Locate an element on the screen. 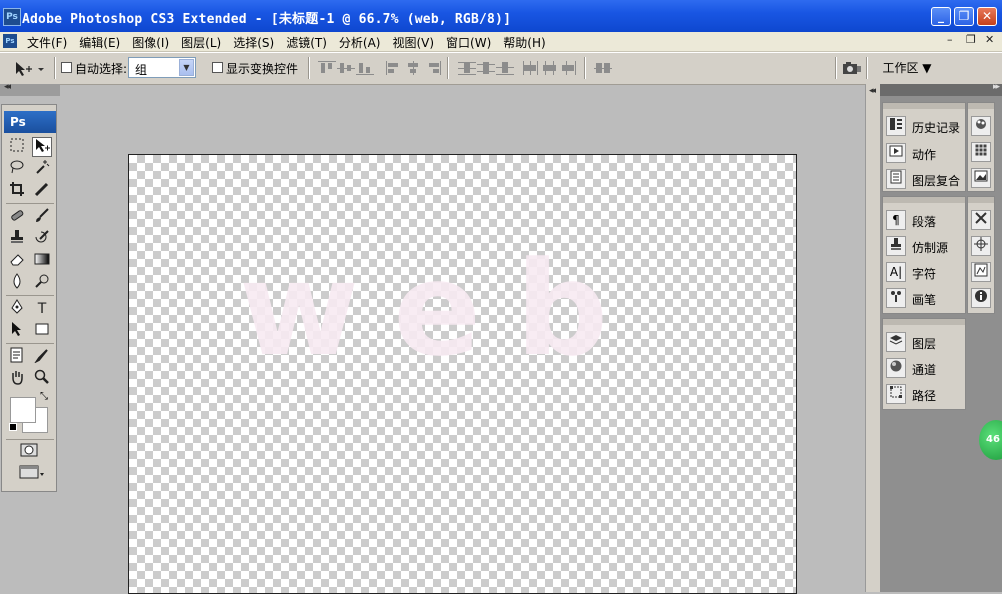 This screenshot has height=594, width=1002. eyedropper-tool-icon is located at coordinates (42, 357).